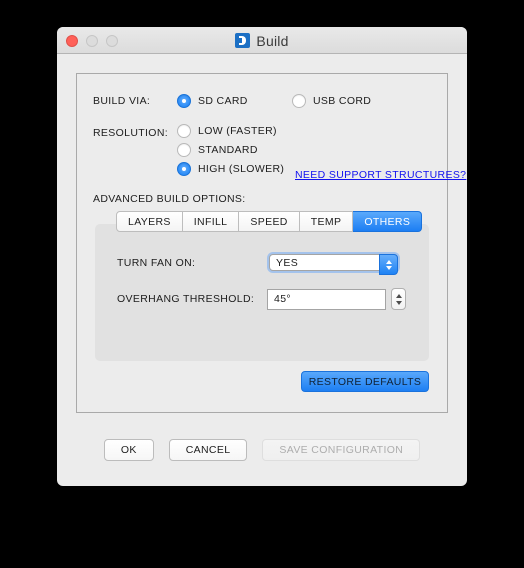 This screenshot has width=524, height=568. I want to click on turn-fan-on-label: TURN FAN ON:, so click(156, 262).